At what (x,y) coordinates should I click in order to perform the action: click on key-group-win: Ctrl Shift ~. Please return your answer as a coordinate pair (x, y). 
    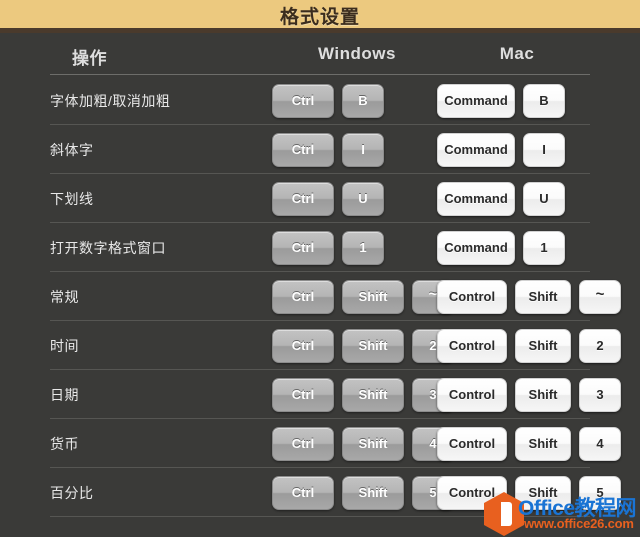
    Looking at the image, I should click on (363, 296).